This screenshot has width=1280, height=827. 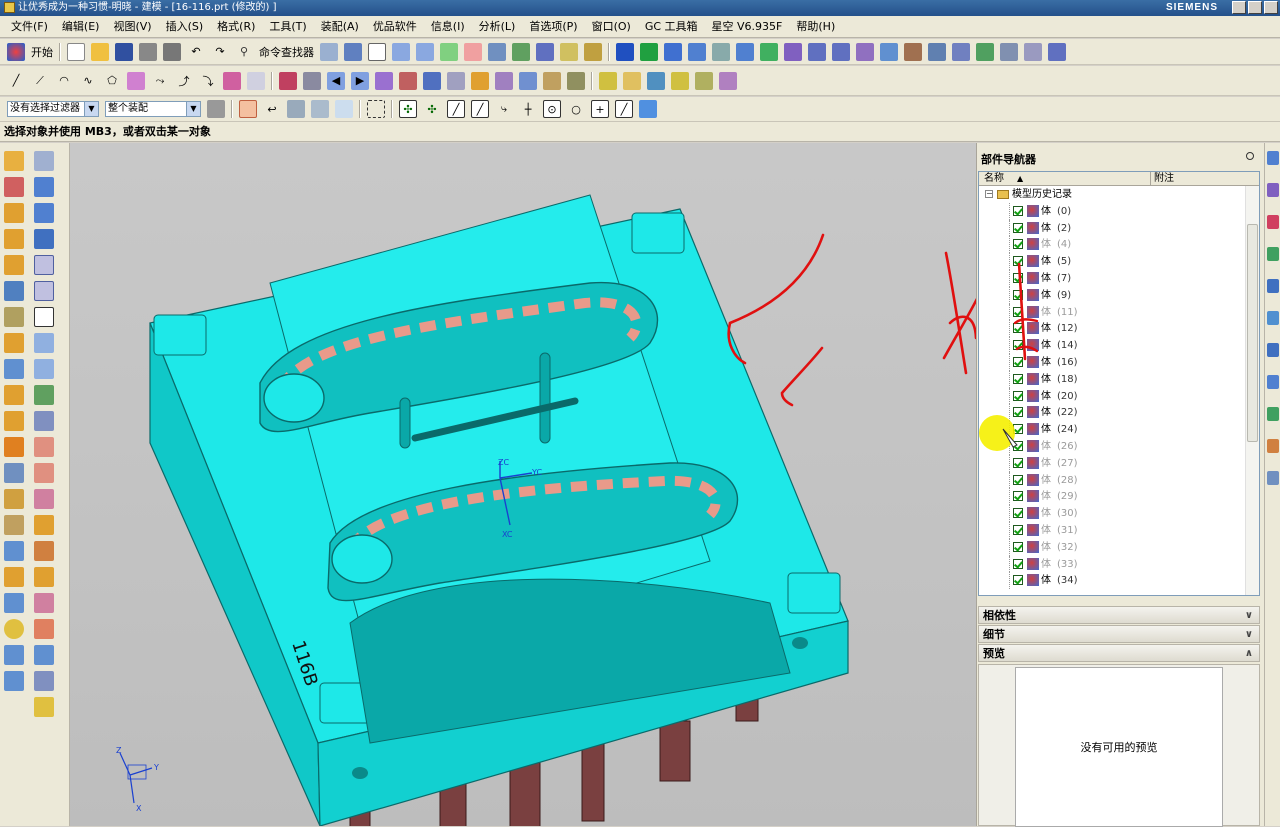 I want to click on tree-row: 体 (31), so click(x=1119, y=530).